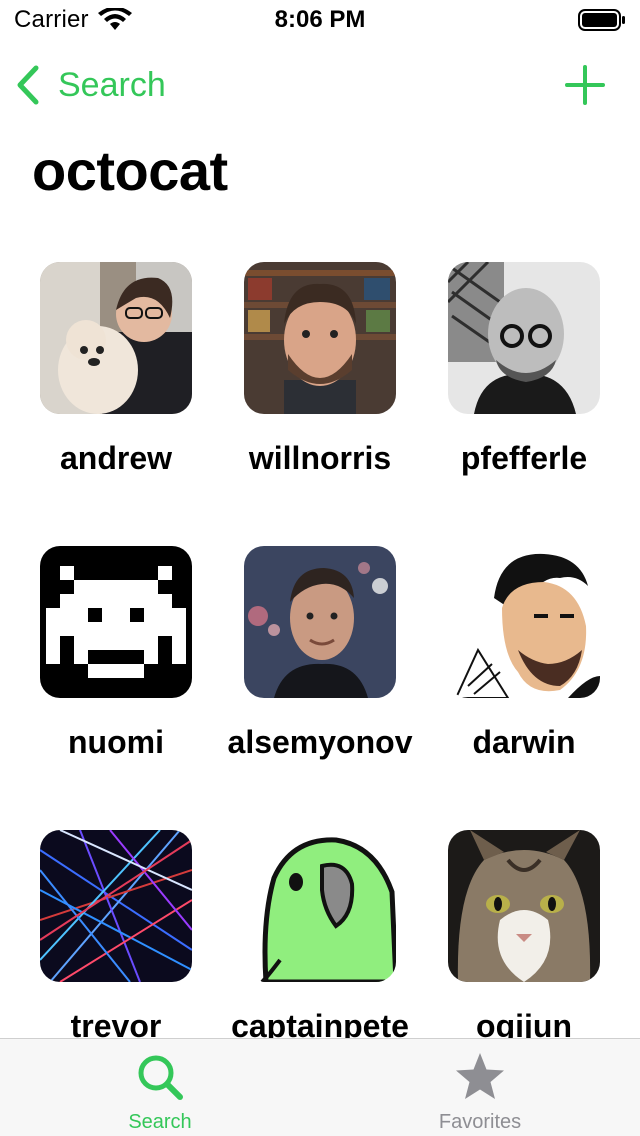 This screenshot has width=640, height=1136. What do you see at coordinates (112, 84) in the screenshot?
I see `back-button-label: Search` at bounding box center [112, 84].